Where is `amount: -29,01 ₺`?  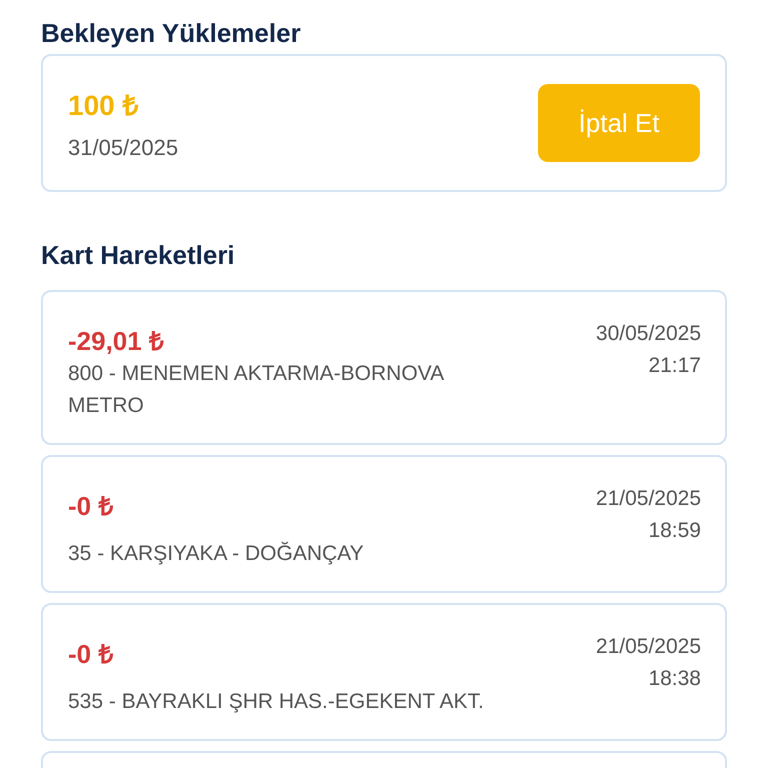 amount: -29,01 ₺ is located at coordinates (116, 341).